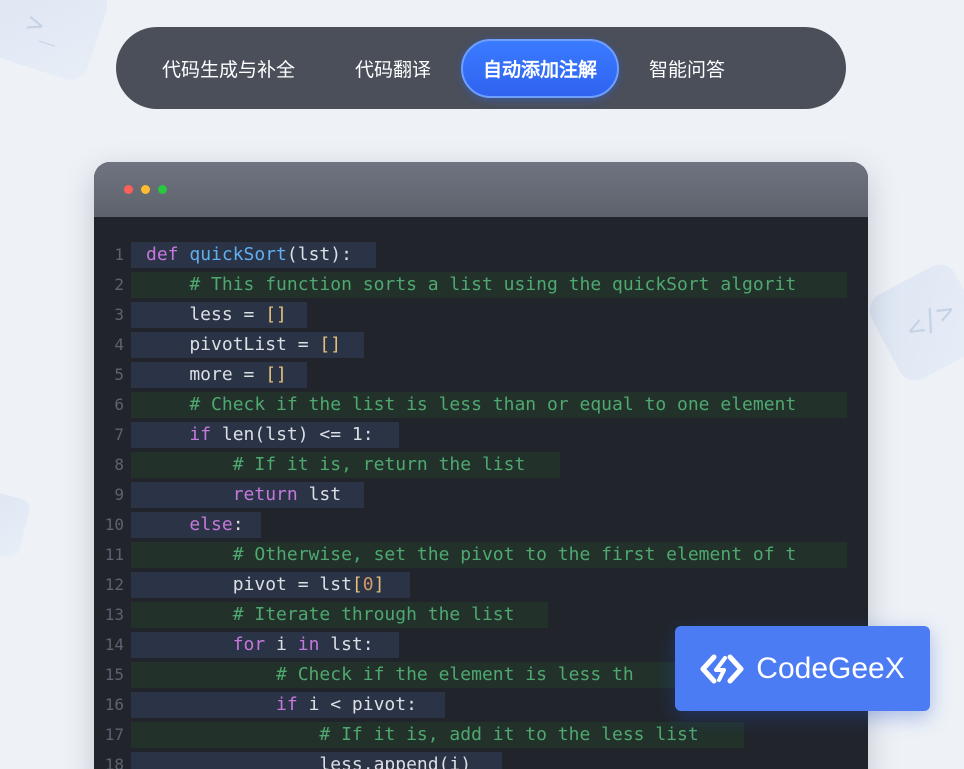 Image resolution: width=964 pixels, height=769 pixels. Describe the element at coordinates (481, 585) in the screenshot. I see `code-line: 12 pivot = lst[0]` at that location.